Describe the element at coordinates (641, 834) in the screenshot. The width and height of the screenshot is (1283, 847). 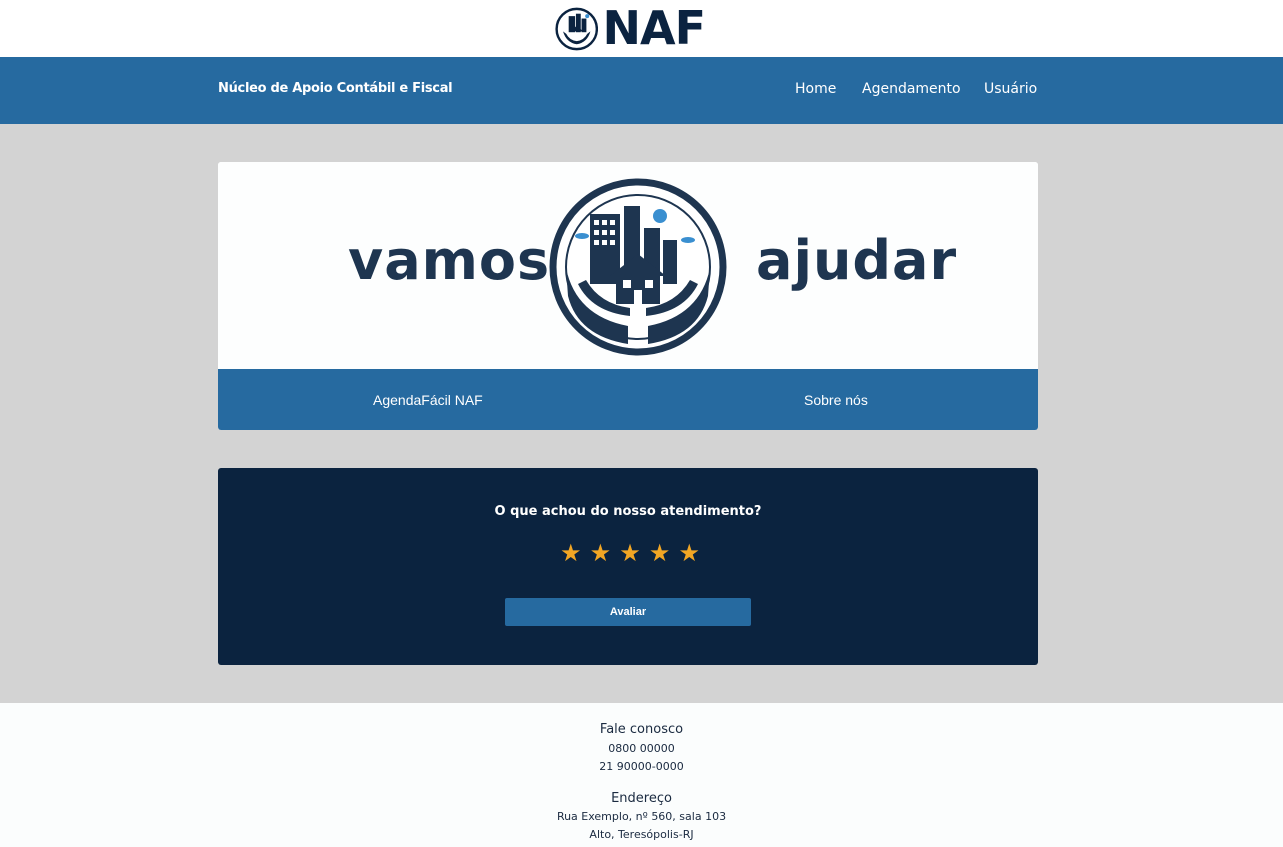
I see `footer-address-line: Alto, Teresópolis-RJ` at that location.